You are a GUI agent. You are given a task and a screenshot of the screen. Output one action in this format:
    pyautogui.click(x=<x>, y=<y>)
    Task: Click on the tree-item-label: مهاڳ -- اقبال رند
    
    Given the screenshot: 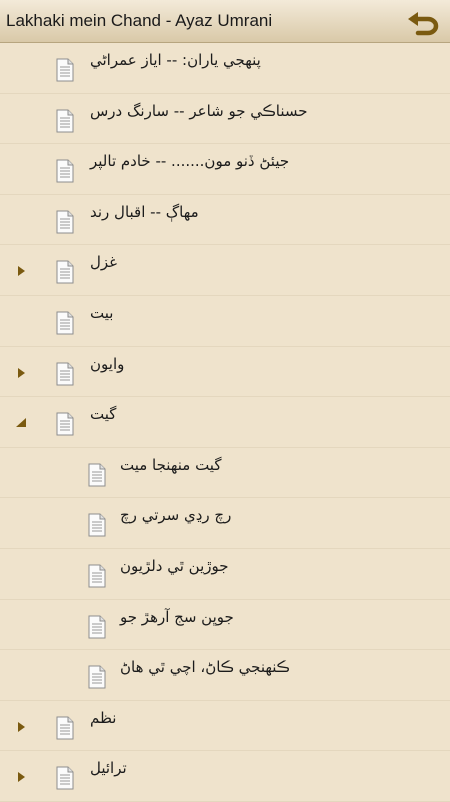 What is the action you would take?
    pyautogui.click(x=144, y=211)
    